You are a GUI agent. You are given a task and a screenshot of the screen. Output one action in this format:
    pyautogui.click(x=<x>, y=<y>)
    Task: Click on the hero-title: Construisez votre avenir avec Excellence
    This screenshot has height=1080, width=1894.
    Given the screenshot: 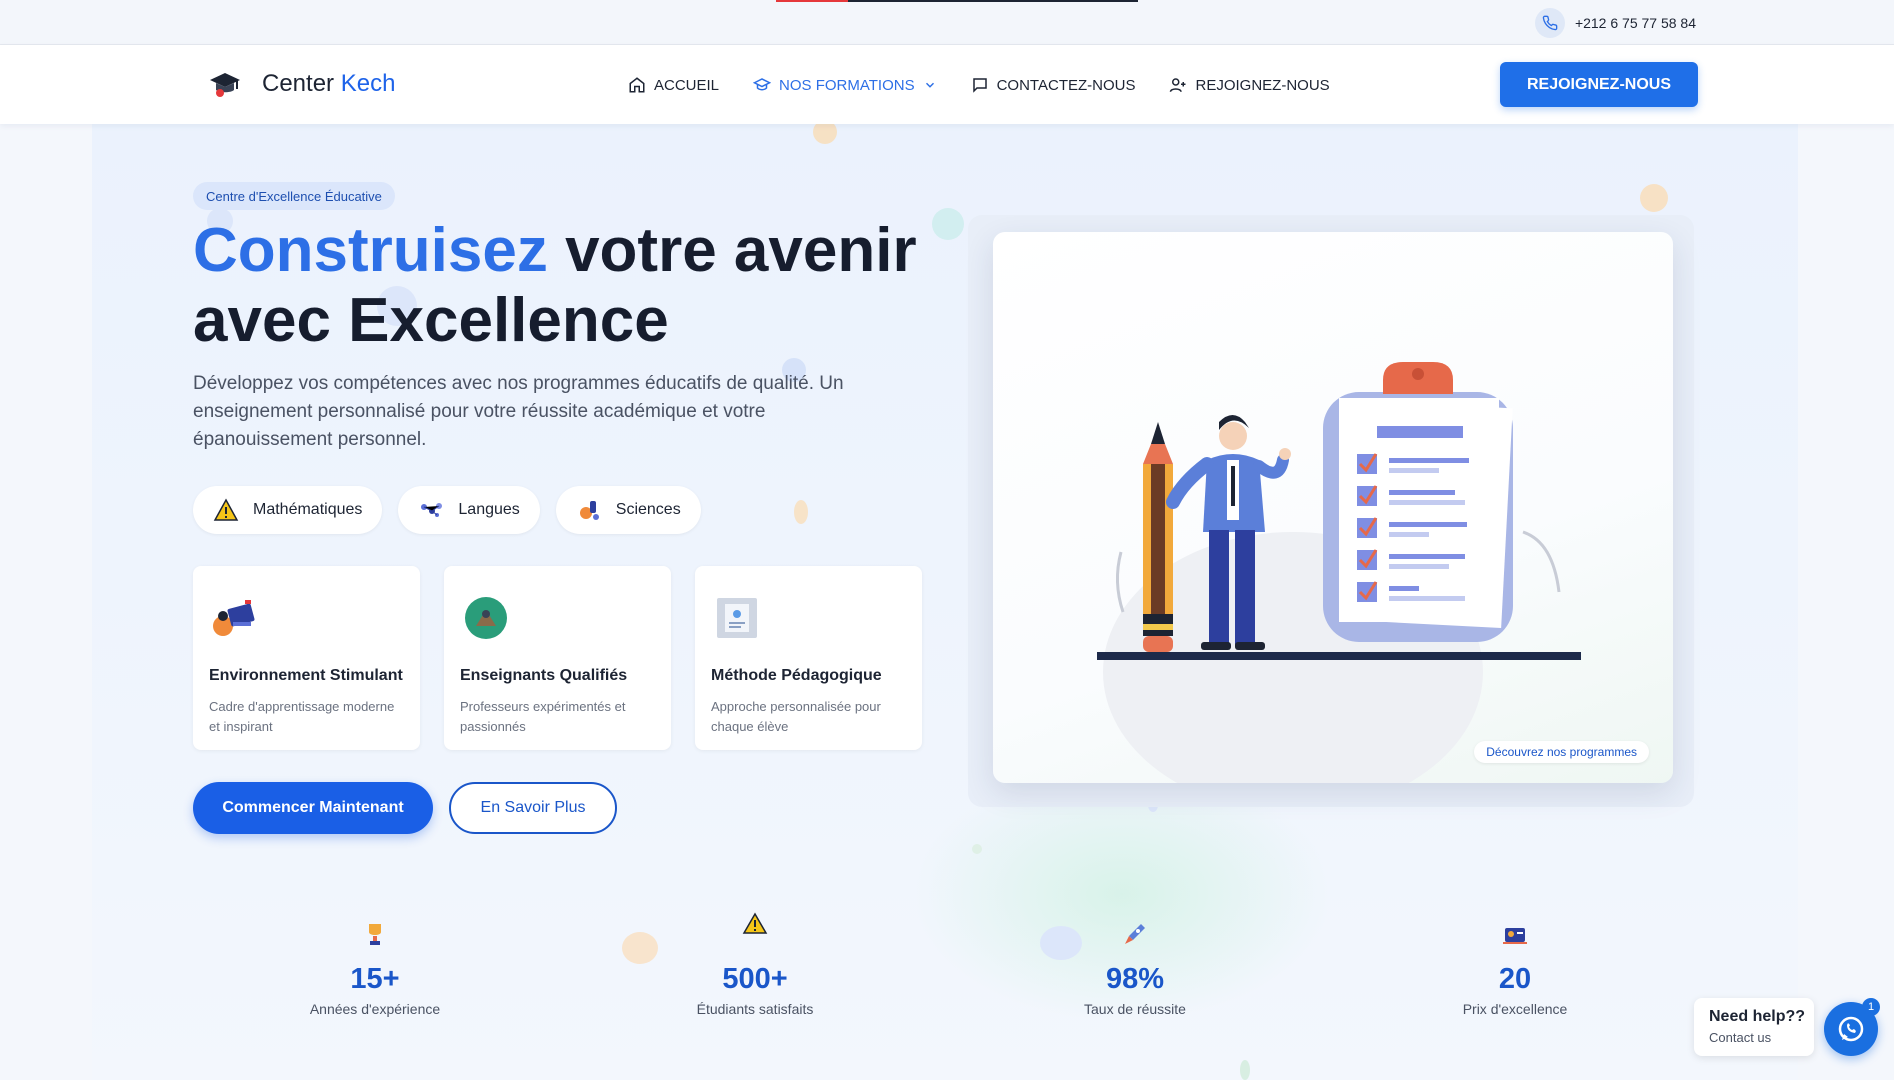 What is the action you would take?
    pyautogui.click(x=573, y=286)
    